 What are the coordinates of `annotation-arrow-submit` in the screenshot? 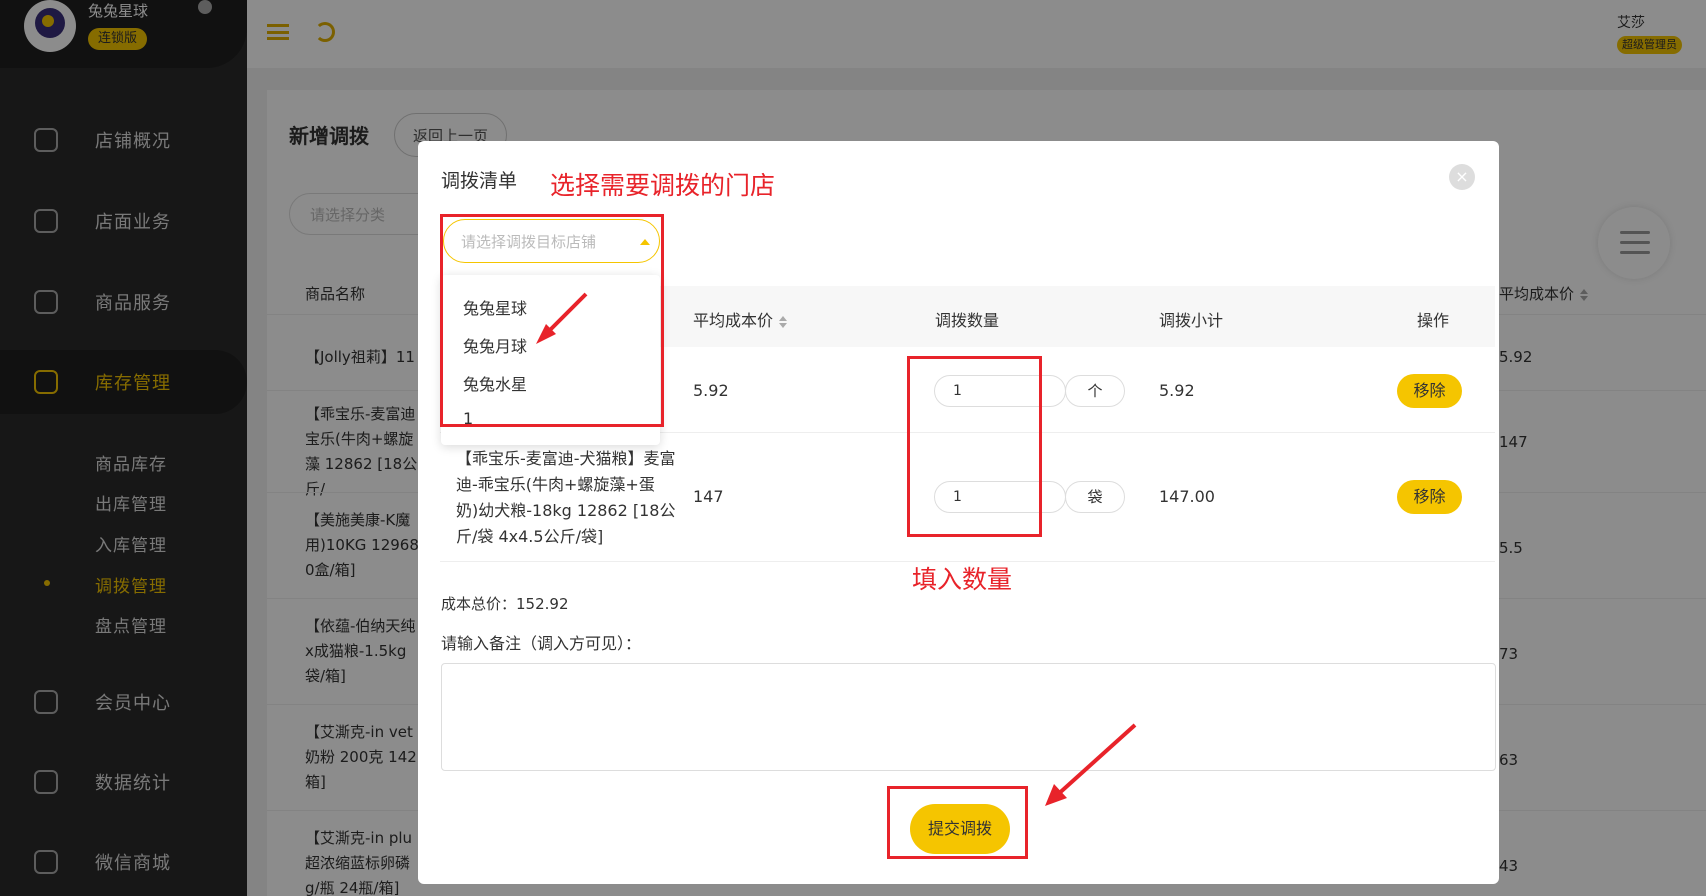 It's located at (1095, 761).